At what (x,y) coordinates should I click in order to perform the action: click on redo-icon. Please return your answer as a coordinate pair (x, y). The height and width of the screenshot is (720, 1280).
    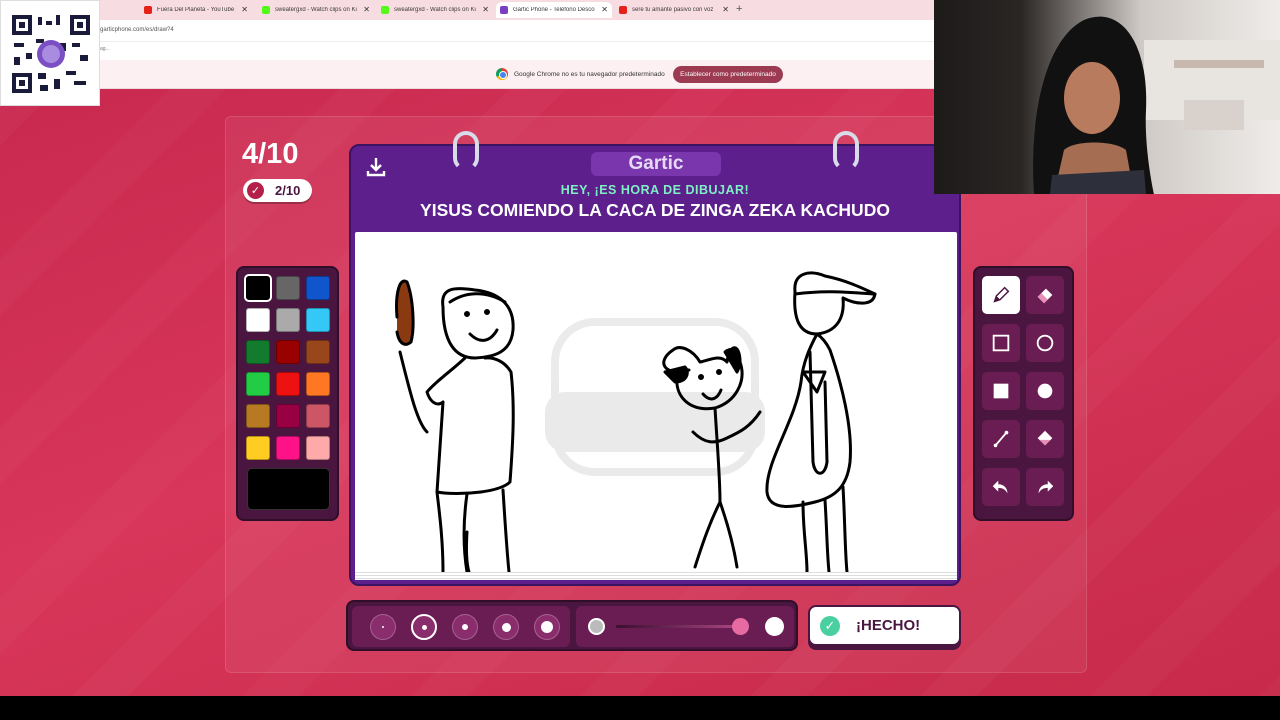
    Looking at the image, I should click on (1046, 487).